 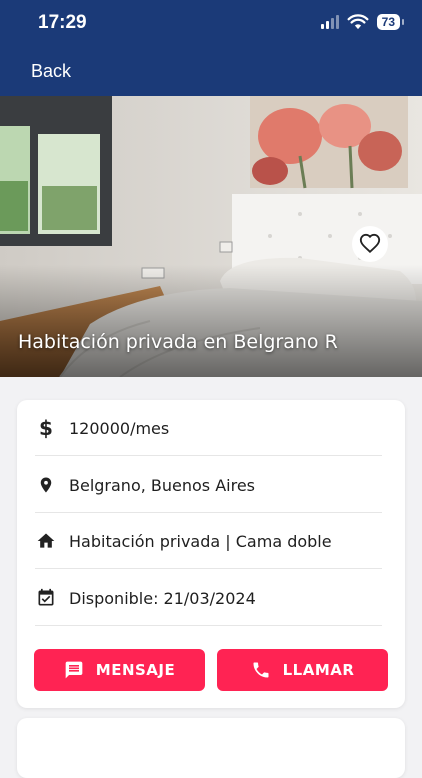 I want to click on wifi-icon, so click(x=358, y=22).